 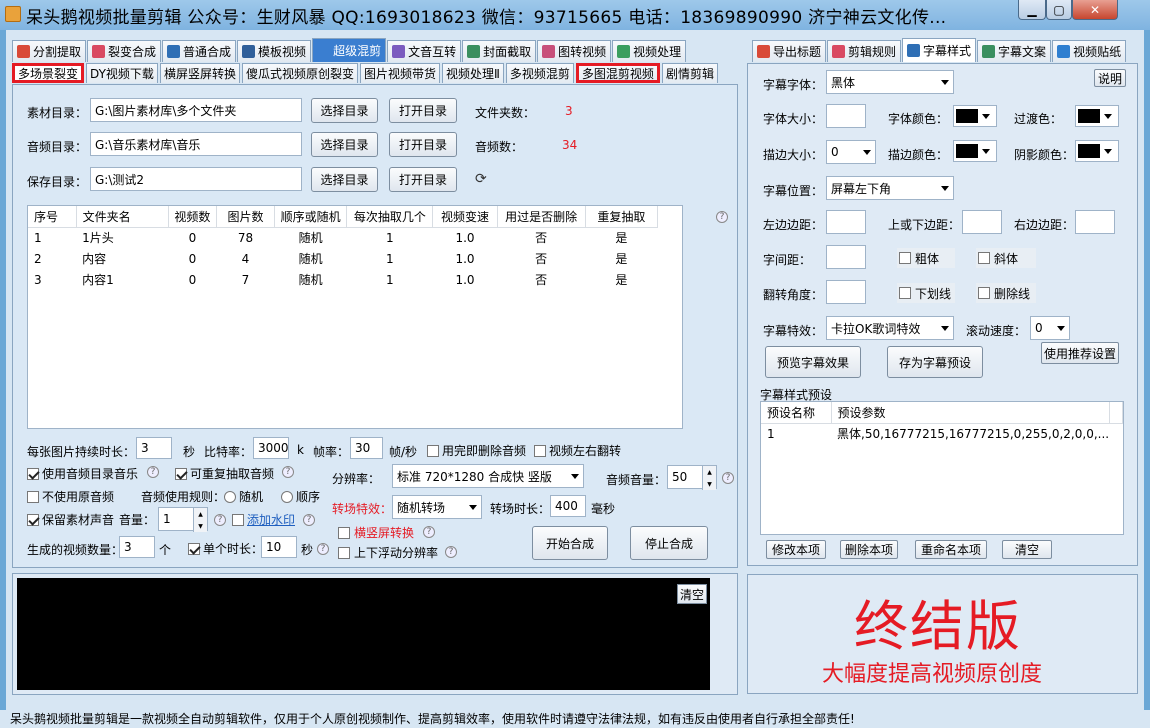 I want to click on tab-main-8: 视频处理, so click(x=649, y=51).